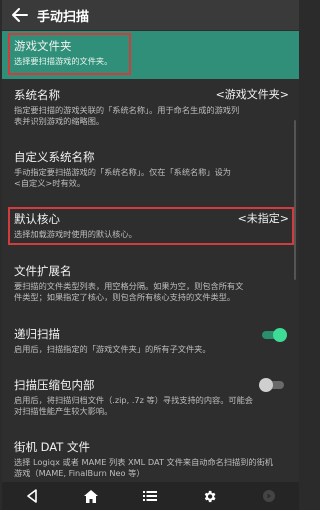 The image size is (320, 510). Describe the element at coordinates (75, 234) in the screenshot. I see `setting-description: 选择加载游戏时使用的默认核心。` at that location.